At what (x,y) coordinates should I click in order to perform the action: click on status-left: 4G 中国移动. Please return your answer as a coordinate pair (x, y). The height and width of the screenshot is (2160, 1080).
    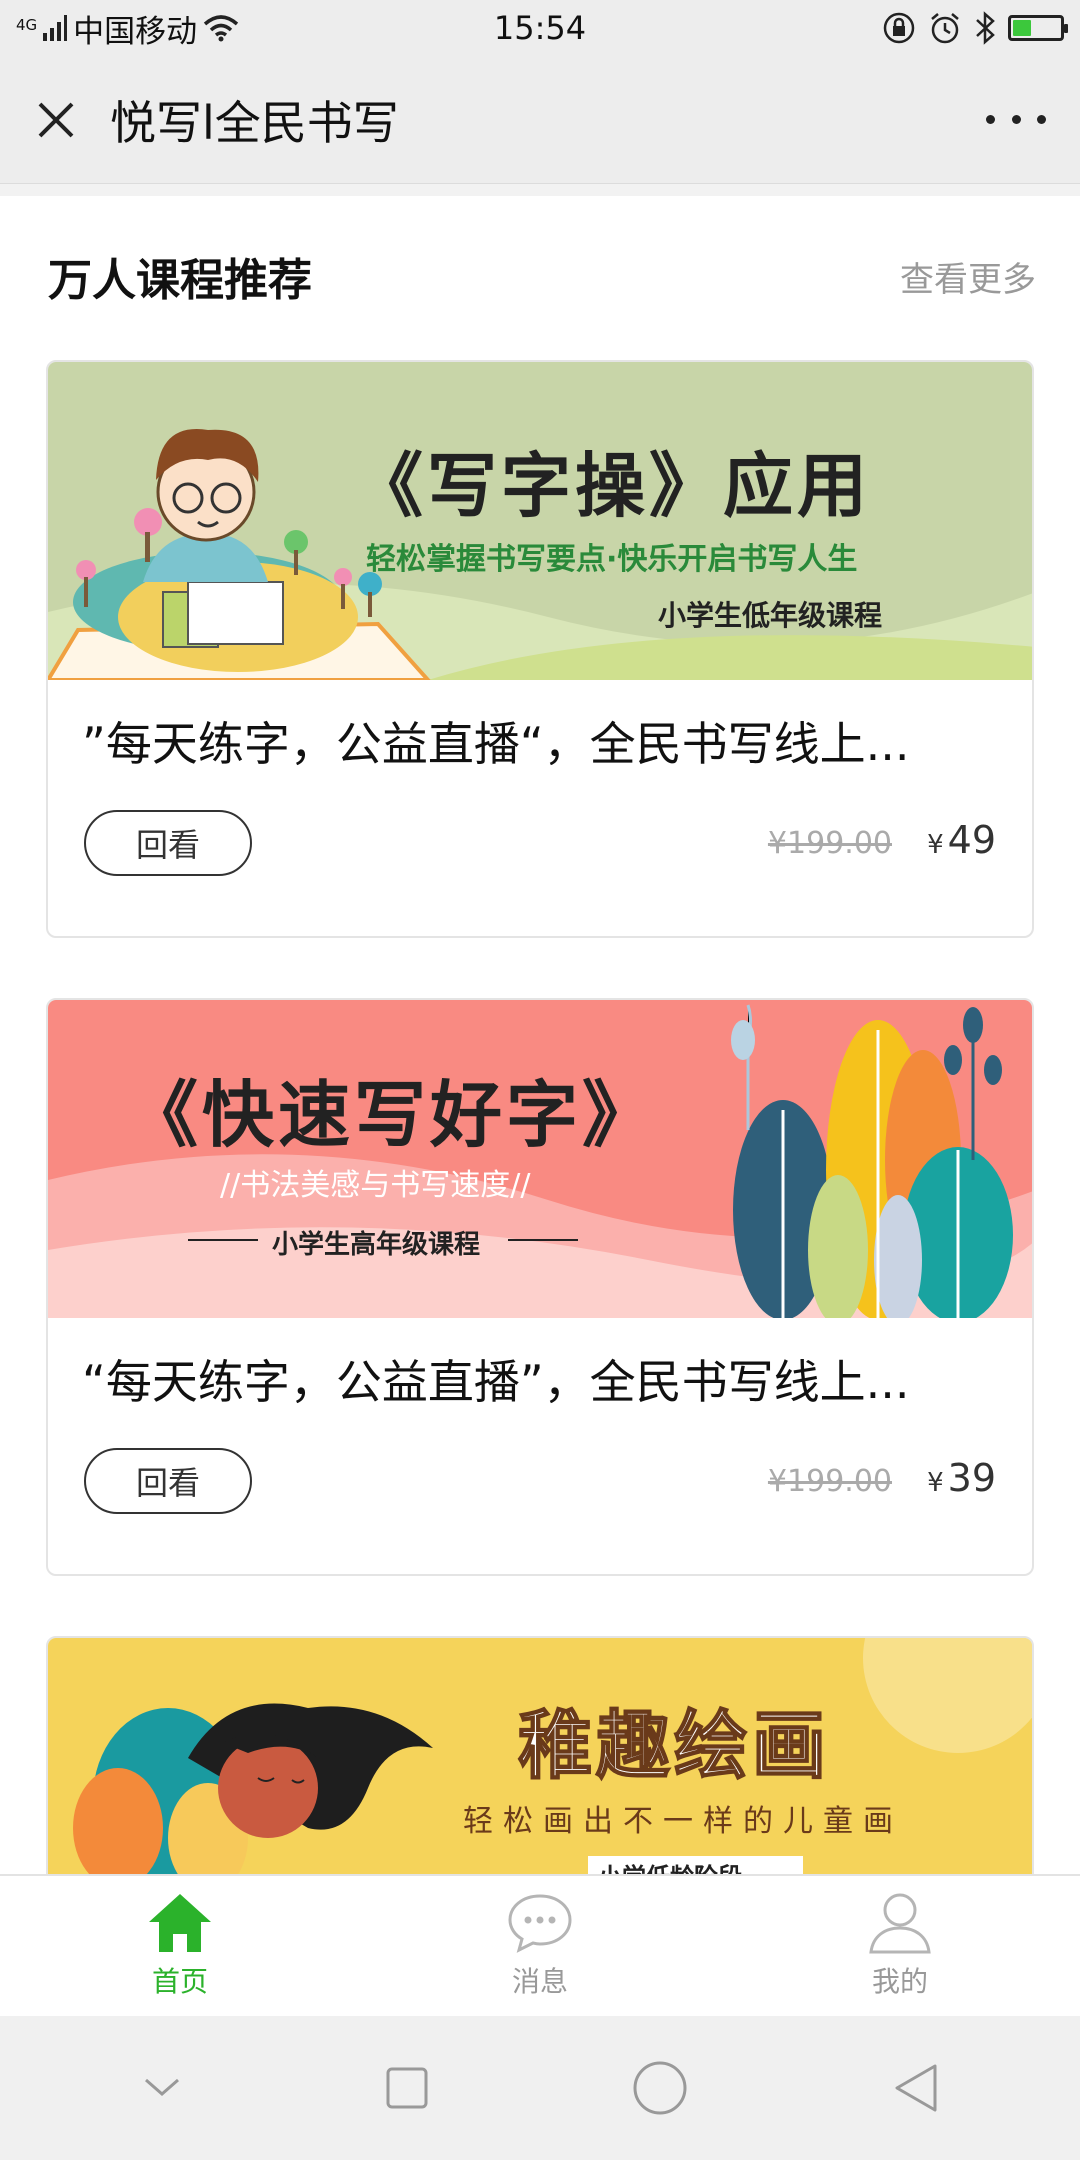
    Looking at the image, I should click on (127, 28).